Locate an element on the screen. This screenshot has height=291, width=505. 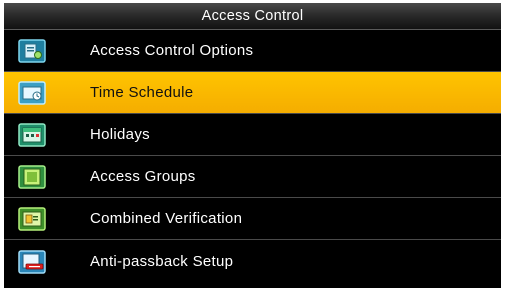
access-control-options-icon is located at coordinates (32, 51).